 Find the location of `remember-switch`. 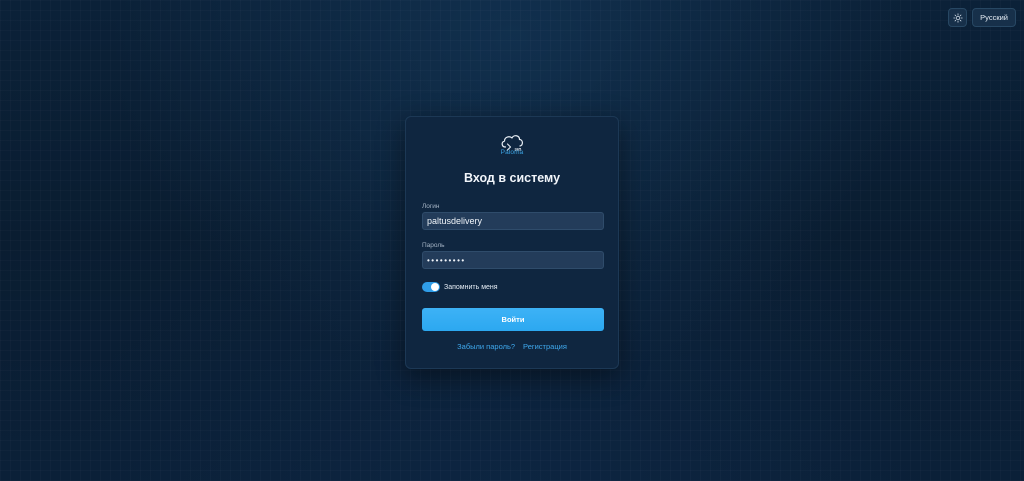

remember-switch is located at coordinates (431, 287).